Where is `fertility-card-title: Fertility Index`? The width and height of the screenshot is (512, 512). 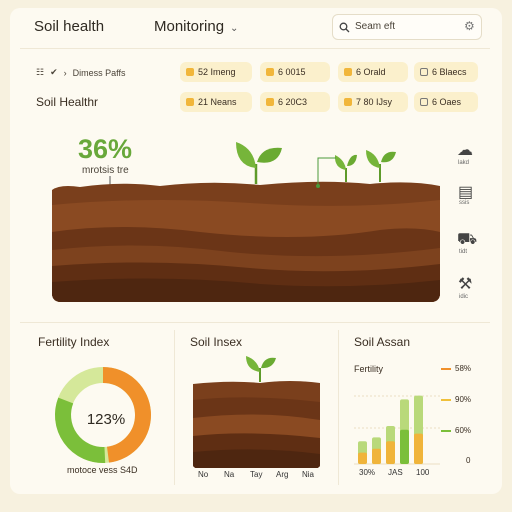 fertility-card-title: Fertility Index is located at coordinates (74, 342).